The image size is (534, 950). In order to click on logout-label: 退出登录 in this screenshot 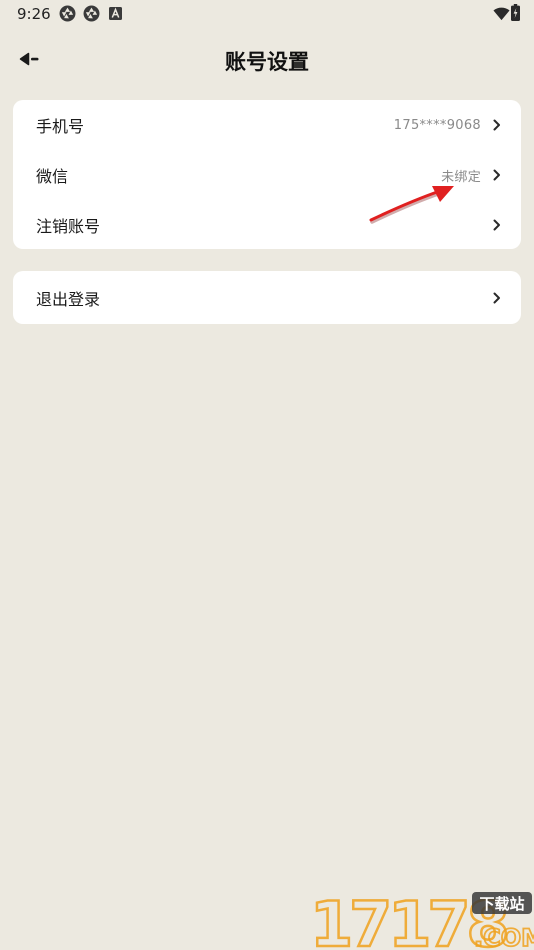, I will do `click(68, 299)`.